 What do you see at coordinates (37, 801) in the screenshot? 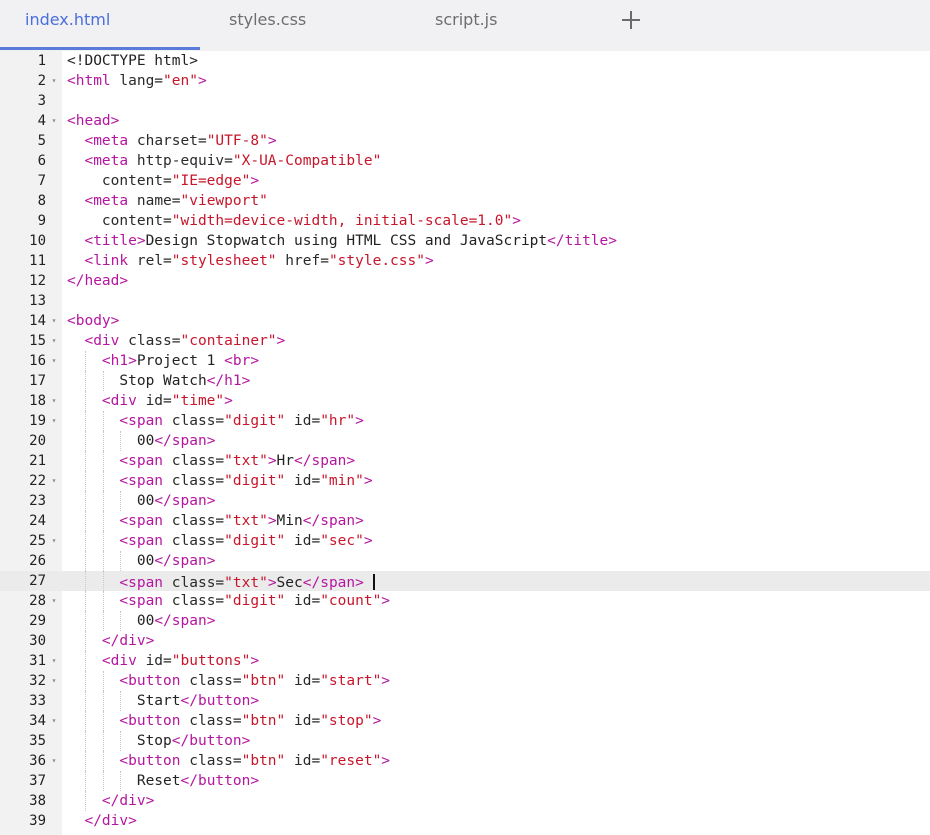
I see `line-number: 38` at bounding box center [37, 801].